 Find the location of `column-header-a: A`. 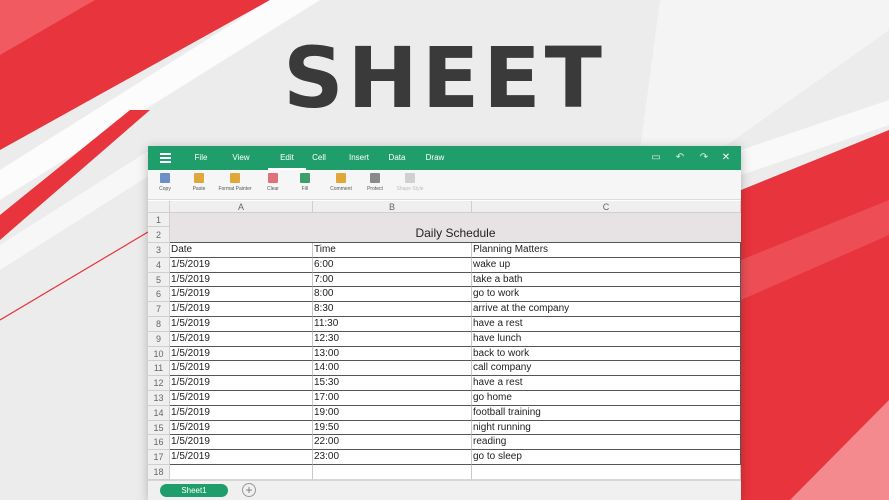

column-header-a: A is located at coordinates (241, 207).